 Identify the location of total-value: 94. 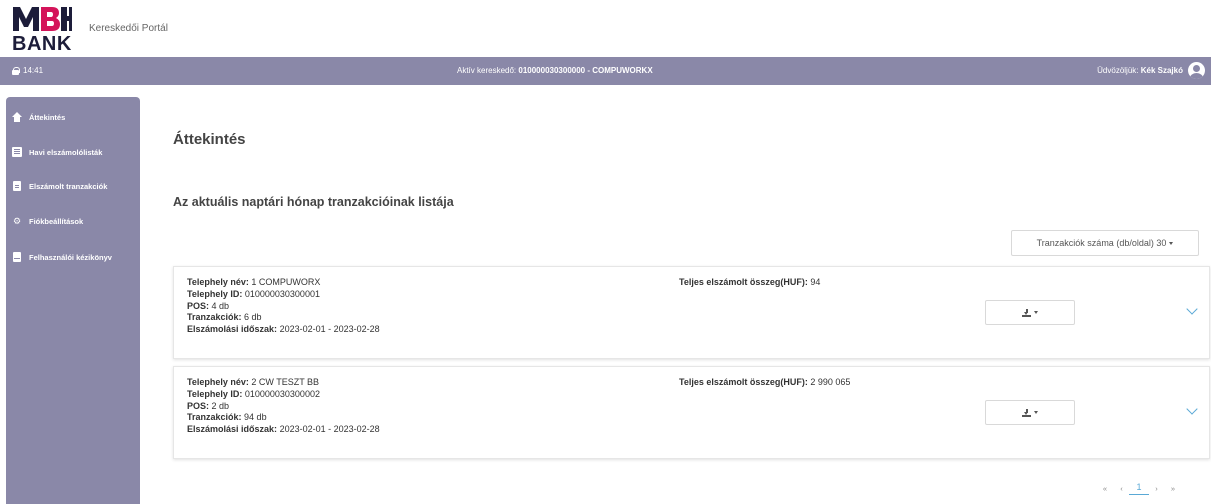
(815, 282).